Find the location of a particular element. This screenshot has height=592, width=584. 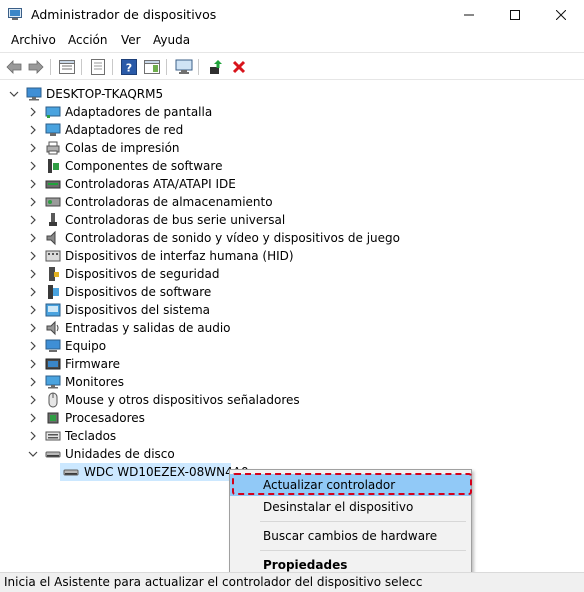

category-label: Controladoras de almacenamiento is located at coordinates (169, 202).